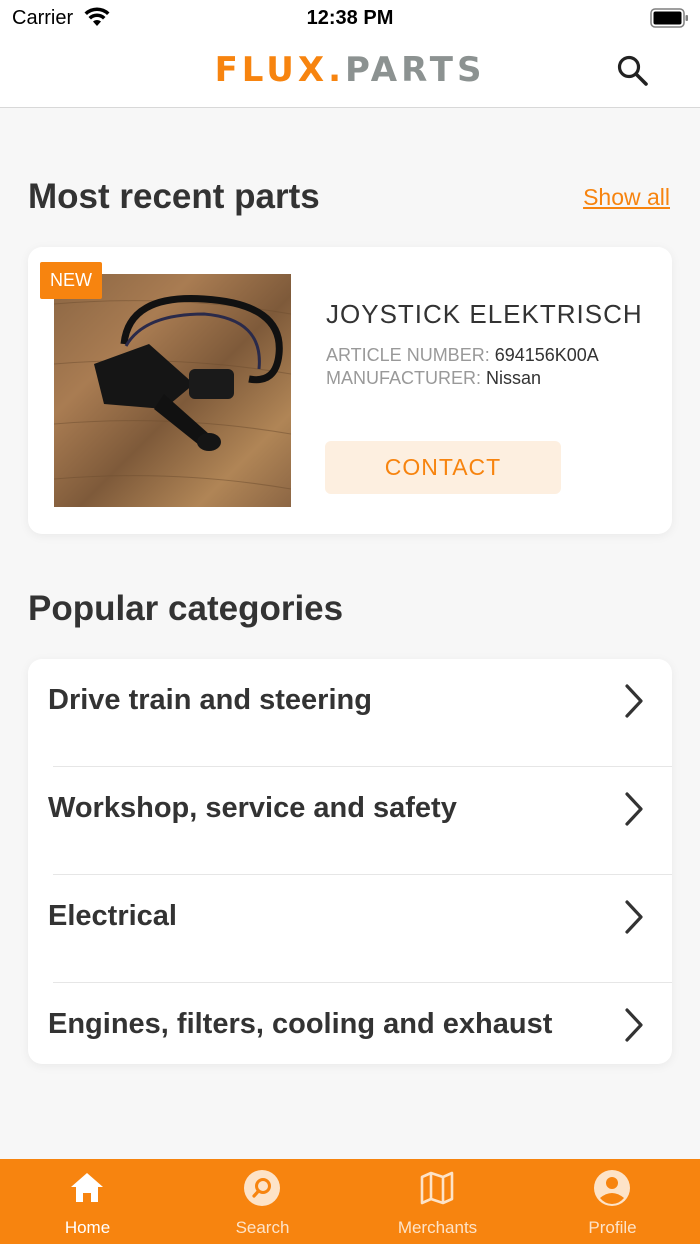  I want to click on manufacturer-label: MANUFACTURER:, so click(406, 378).